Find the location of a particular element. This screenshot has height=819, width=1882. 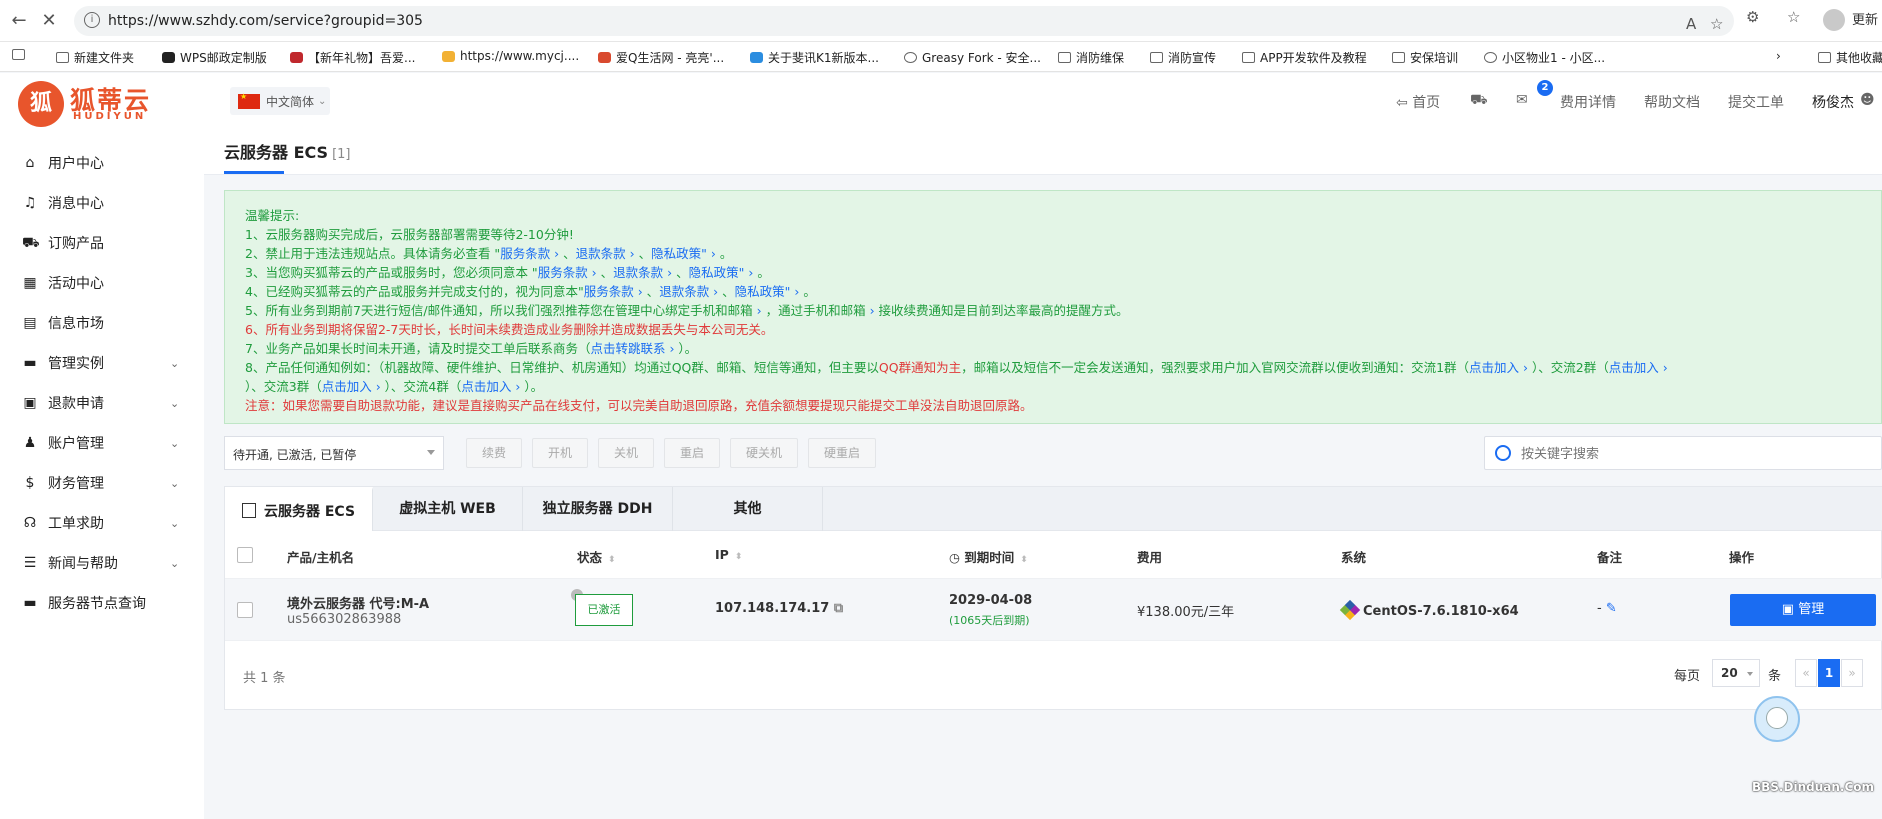

sidebar-item-instances: ▬ 管理实例 ⌄ is located at coordinates (102, 363).